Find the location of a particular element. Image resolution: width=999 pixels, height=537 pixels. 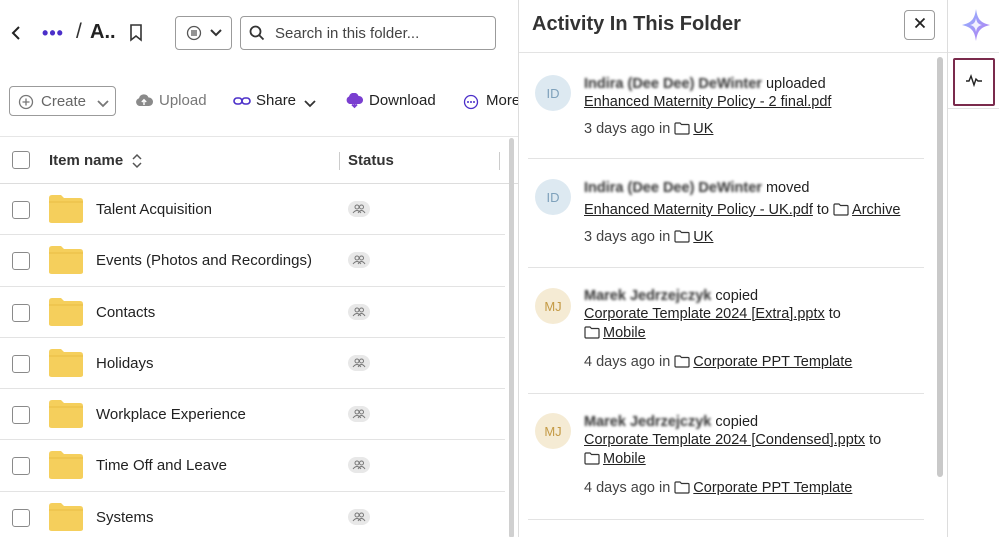

item-name: Time Off and Leave is located at coordinates (161, 465).